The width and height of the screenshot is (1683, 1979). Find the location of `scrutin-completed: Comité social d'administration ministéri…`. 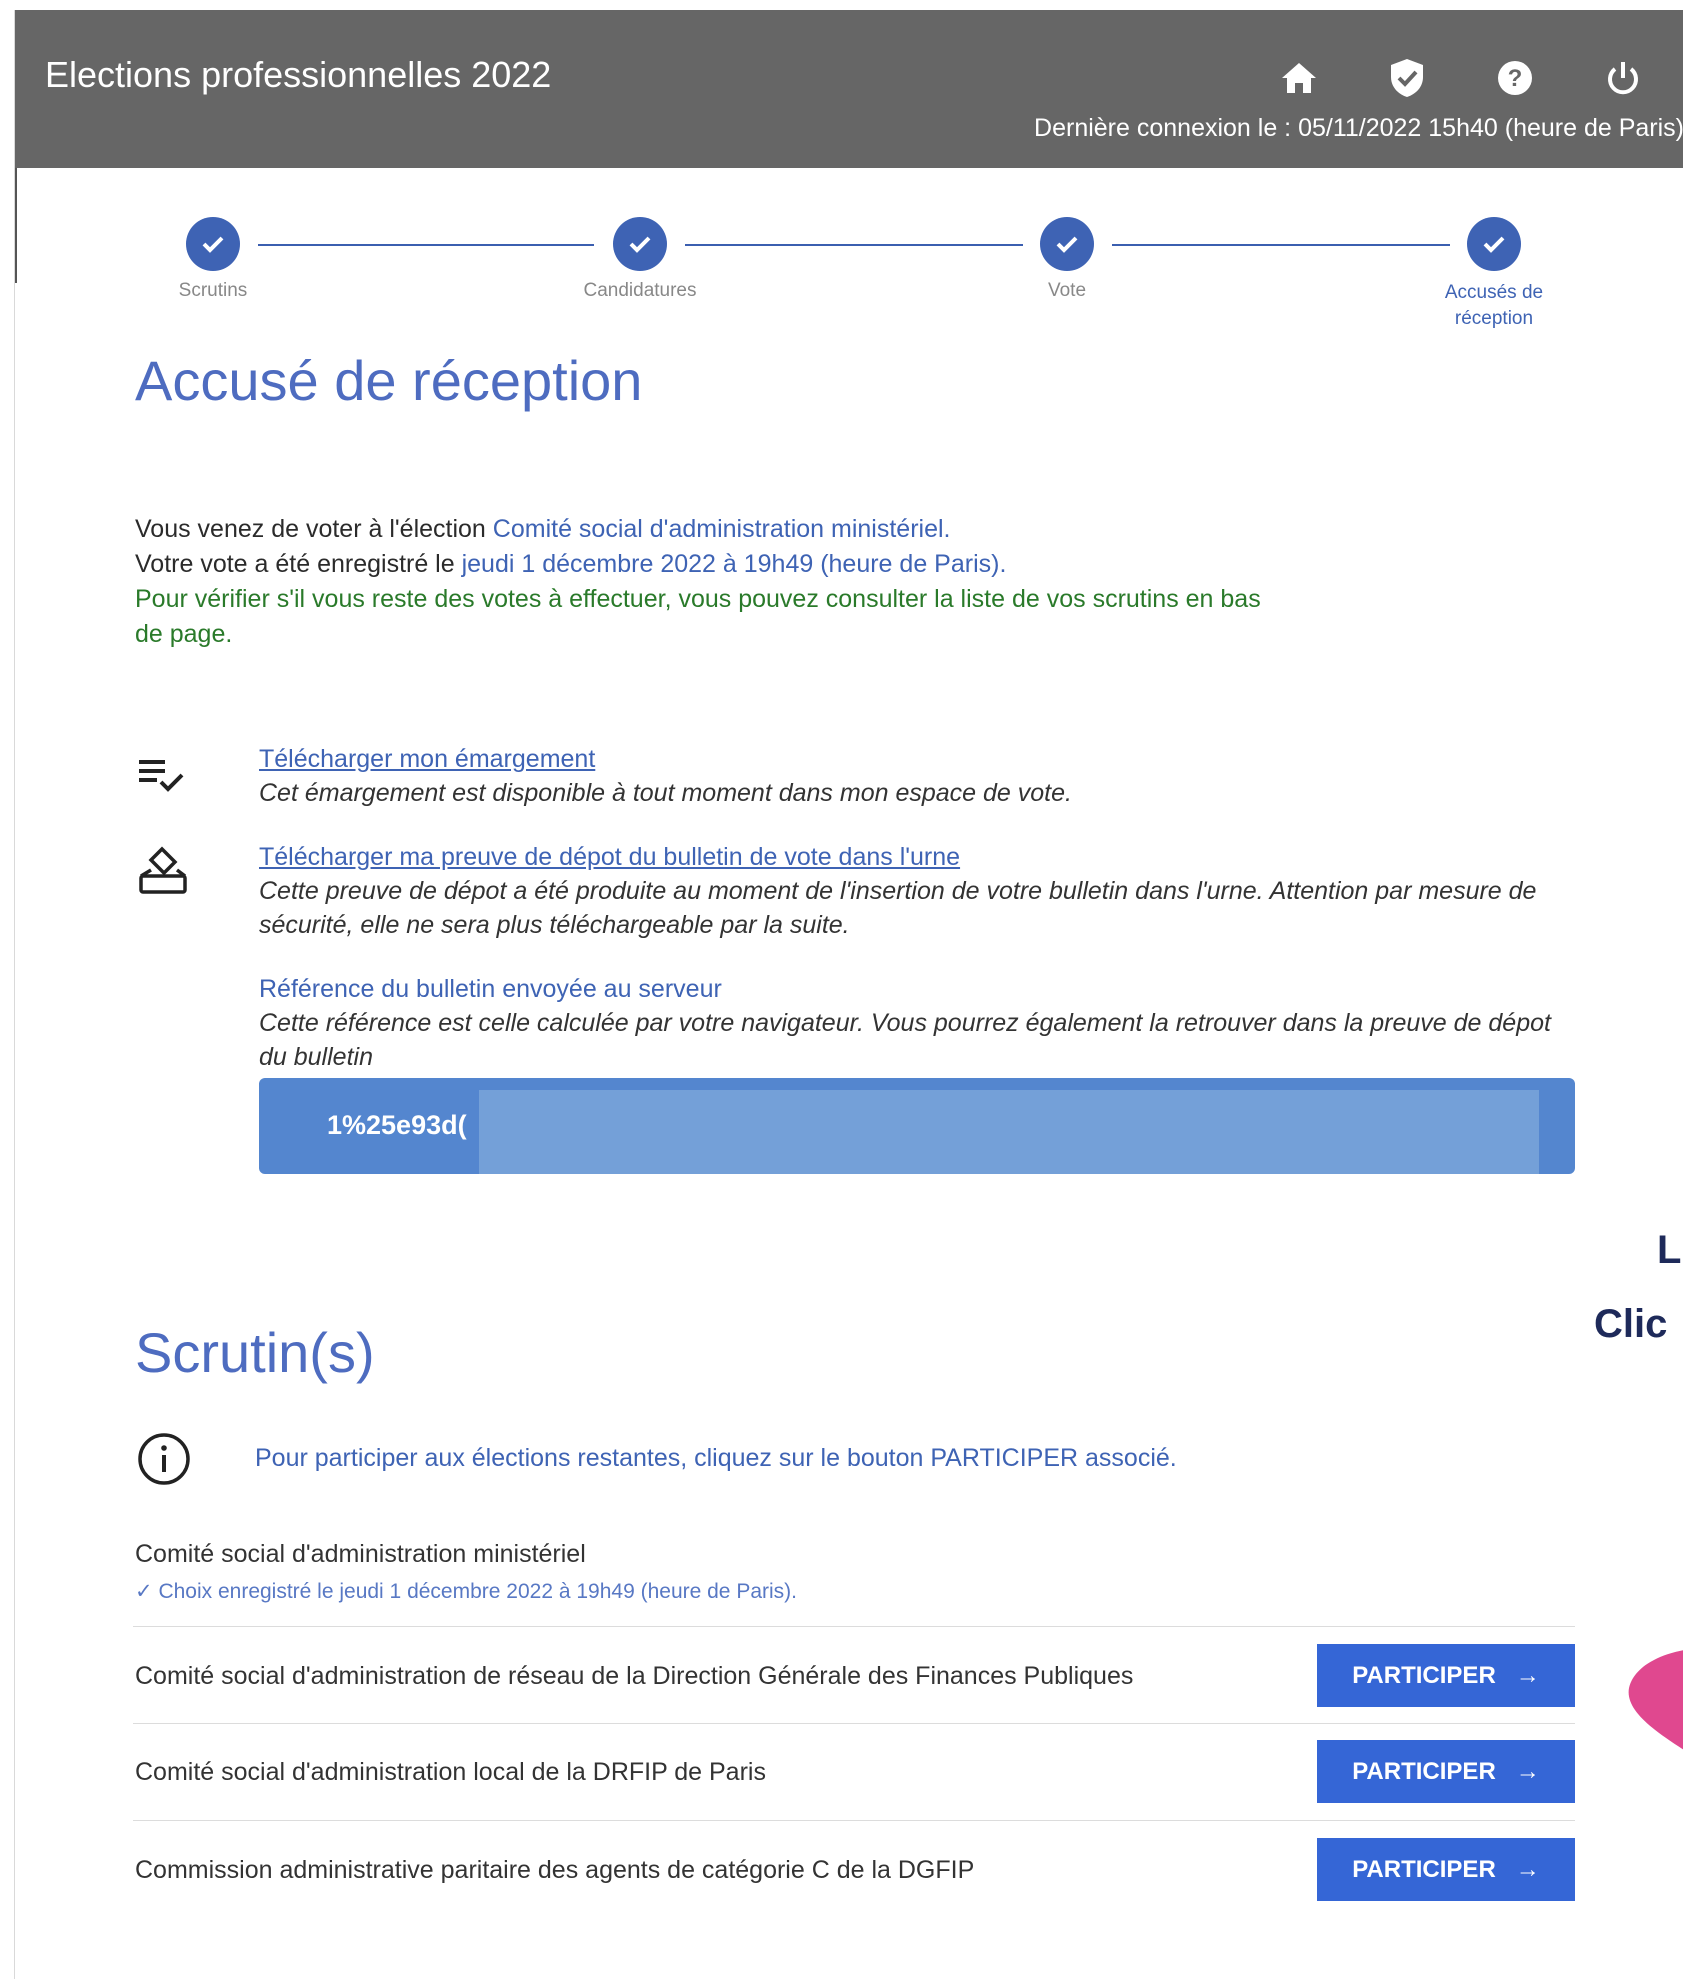

scrutin-completed: Comité social d'administration ministéri… is located at coordinates (860, 1572).